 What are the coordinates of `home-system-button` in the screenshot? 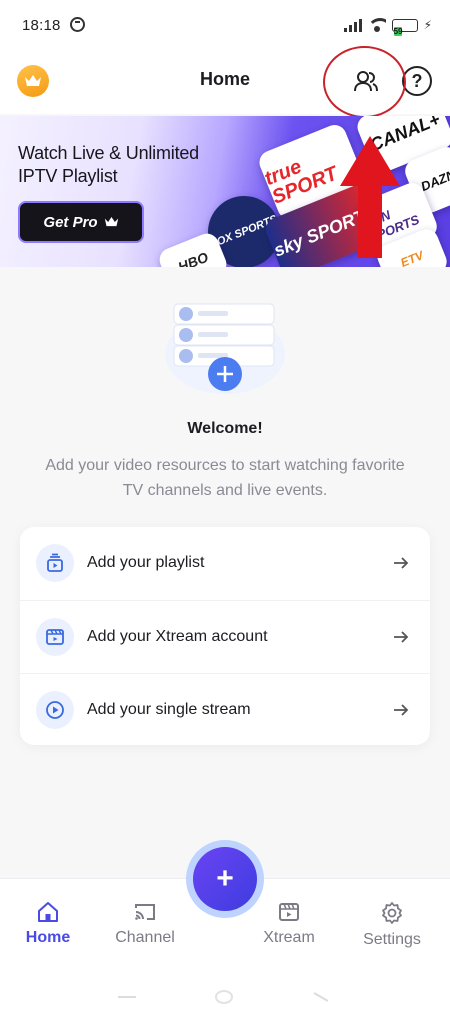 It's located at (224, 997).